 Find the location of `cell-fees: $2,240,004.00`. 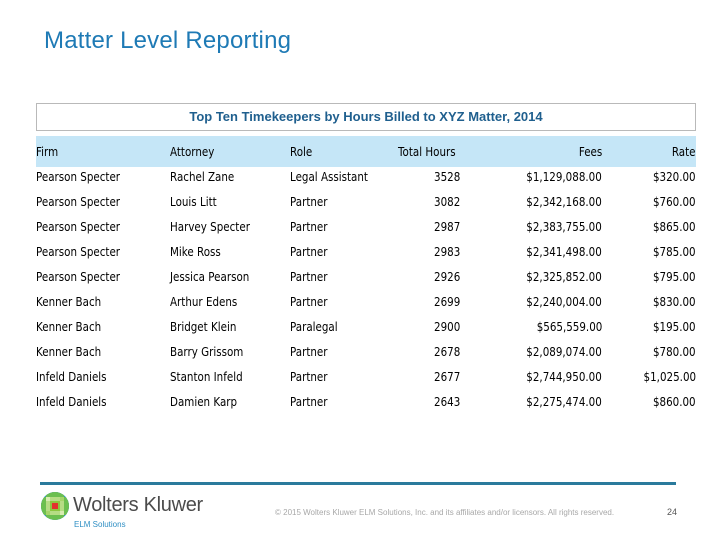

cell-fees: $2,240,004.00 is located at coordinates (564, 302).